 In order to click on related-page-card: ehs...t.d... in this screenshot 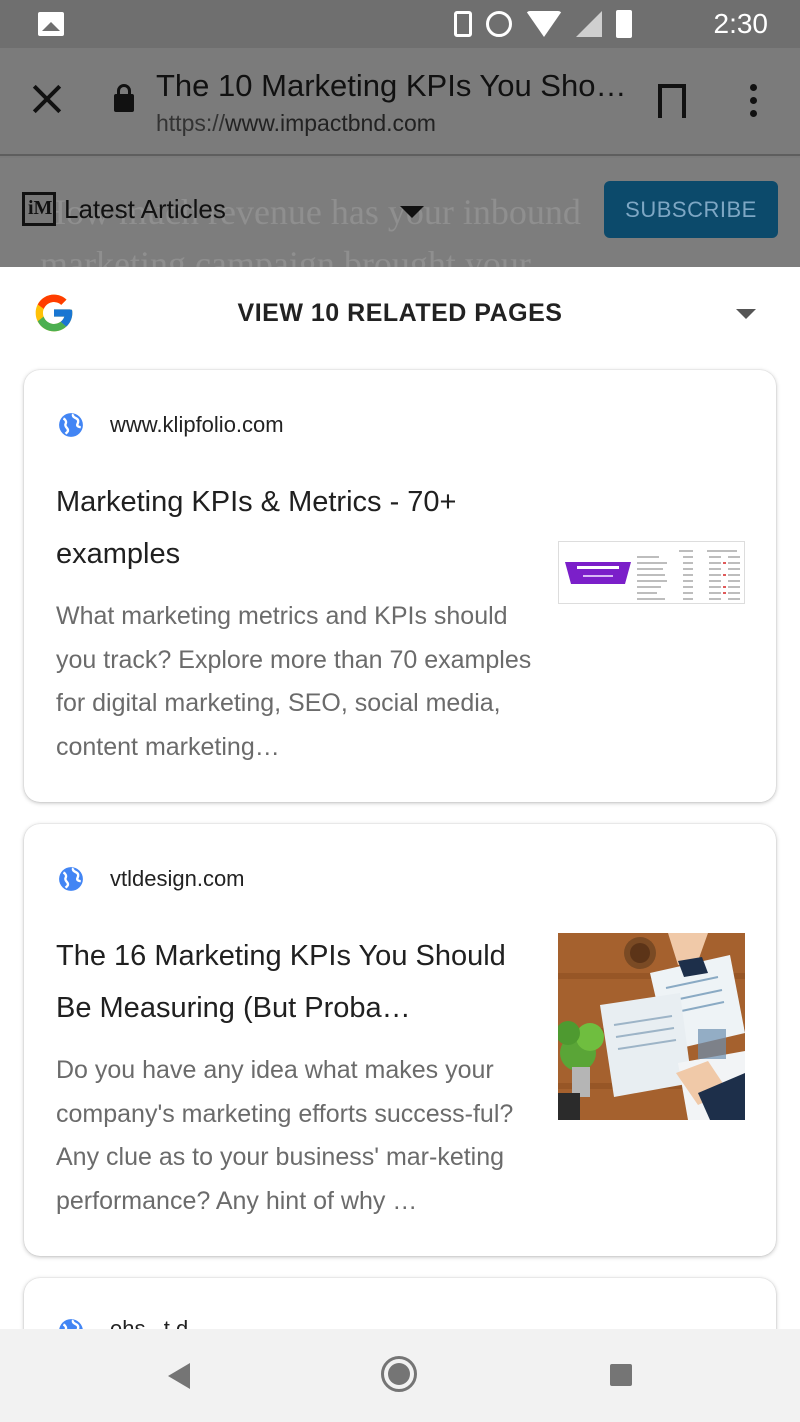, I will do `click(400, 1303)`.